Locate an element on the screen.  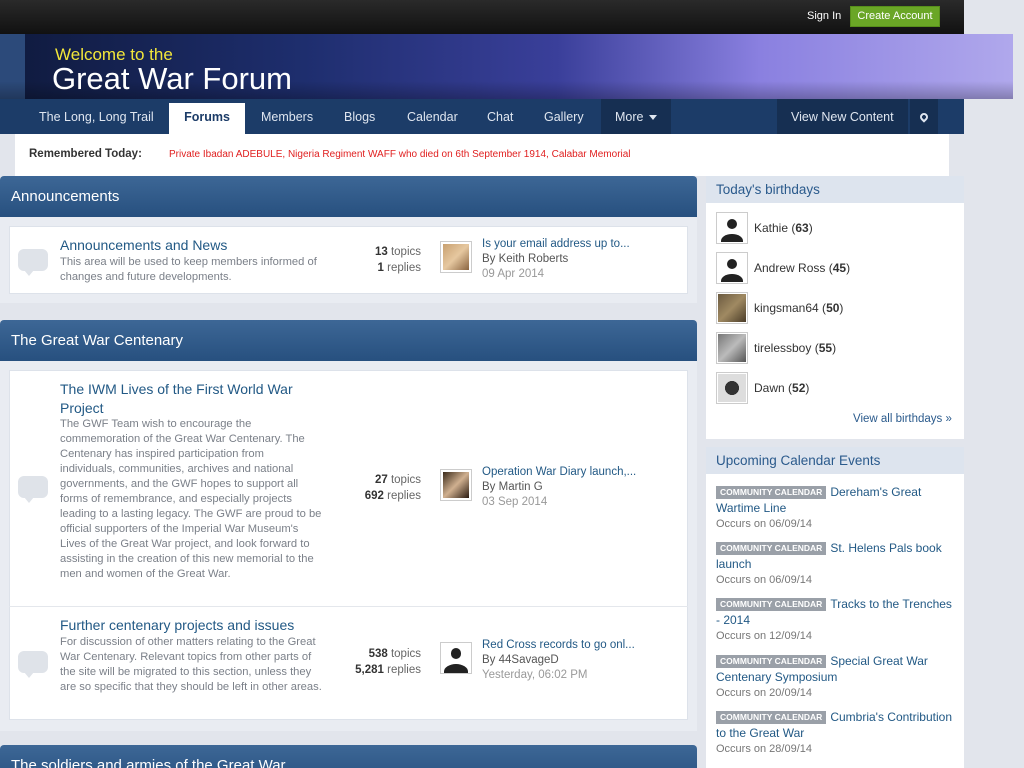
topics-count: 27 is located at coordinates (381, 480).